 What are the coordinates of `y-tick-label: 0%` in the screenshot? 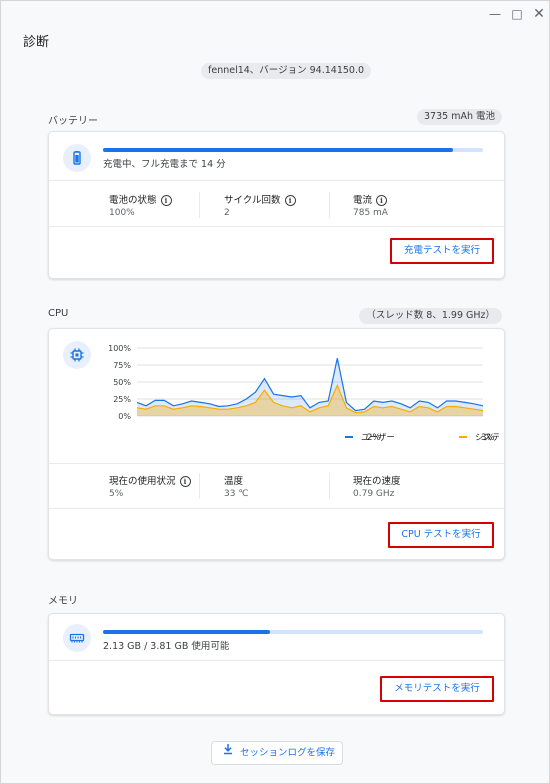 It's located at (124, 416).